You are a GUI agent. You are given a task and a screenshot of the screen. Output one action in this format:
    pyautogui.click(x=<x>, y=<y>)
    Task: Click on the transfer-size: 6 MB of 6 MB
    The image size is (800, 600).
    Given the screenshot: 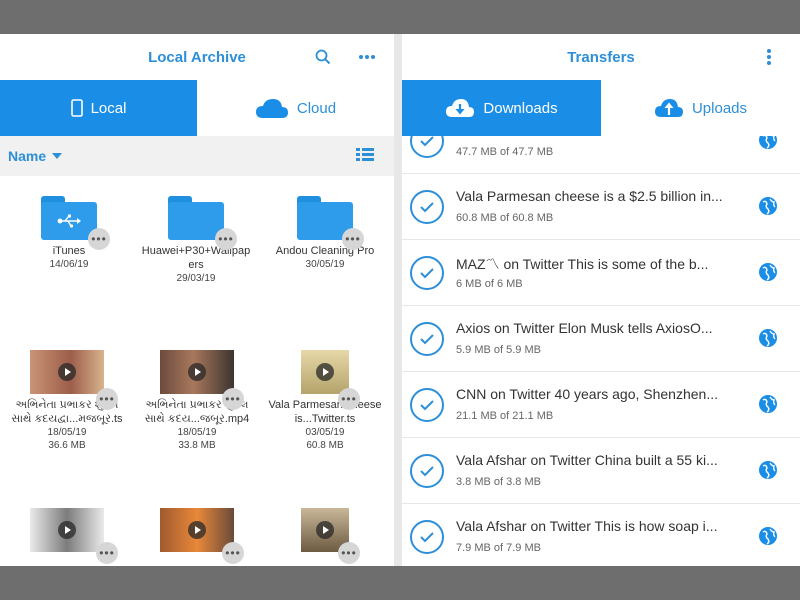 What is the action you would take?
    pyautogui.click(x=489, y=284)
    